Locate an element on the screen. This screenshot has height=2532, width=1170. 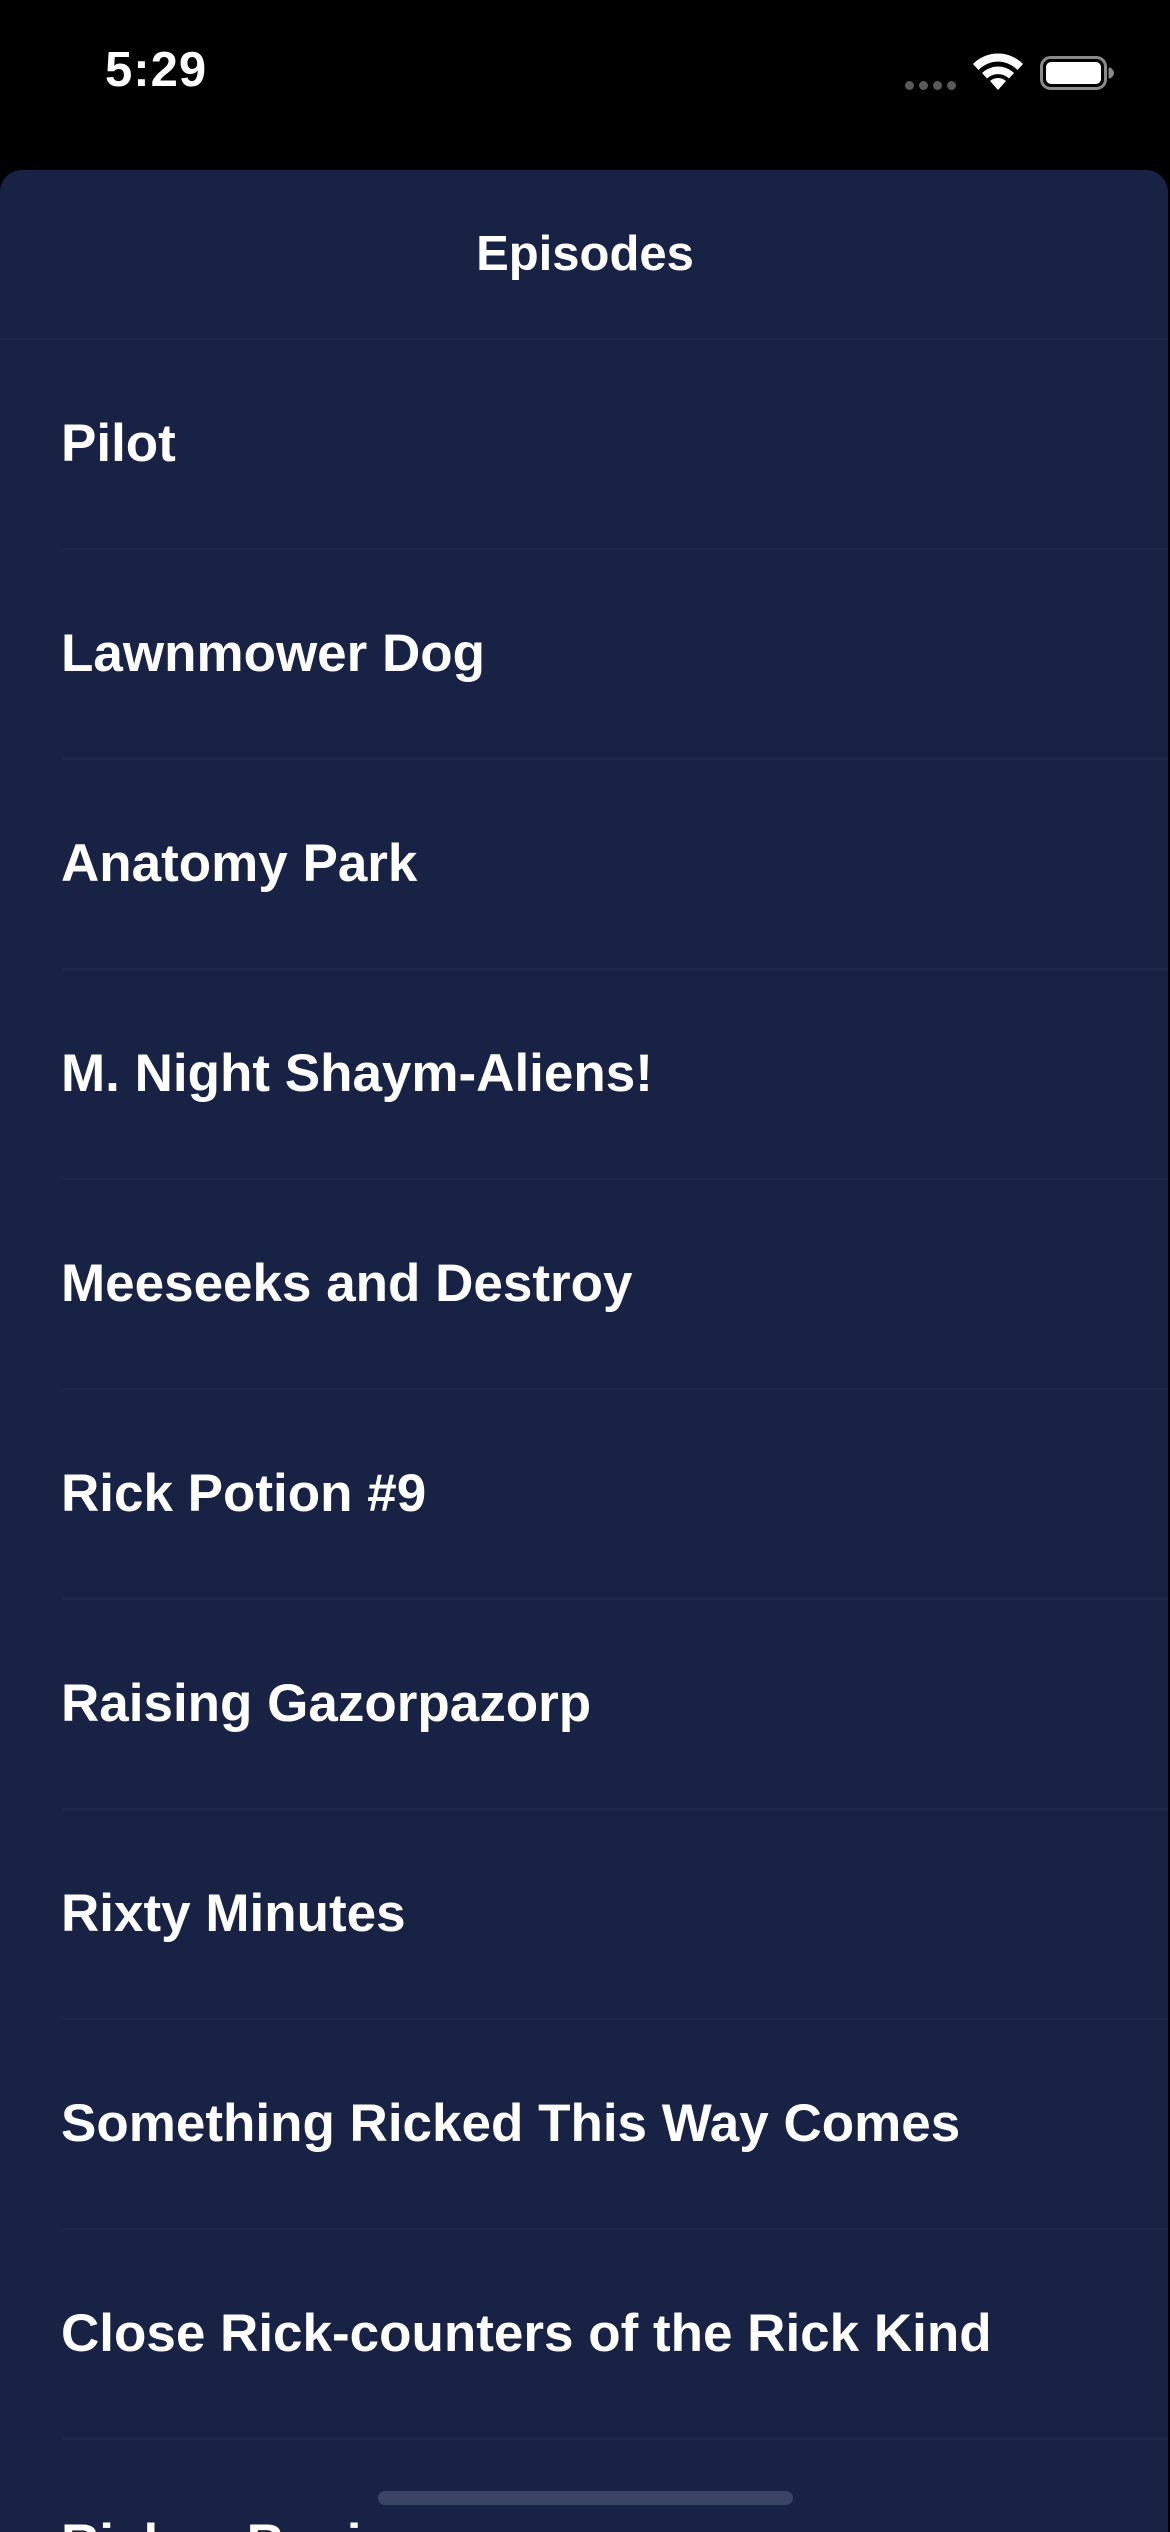
list-item: M. Night Shaym-Aliens! is located at coordinates (584, 1075).